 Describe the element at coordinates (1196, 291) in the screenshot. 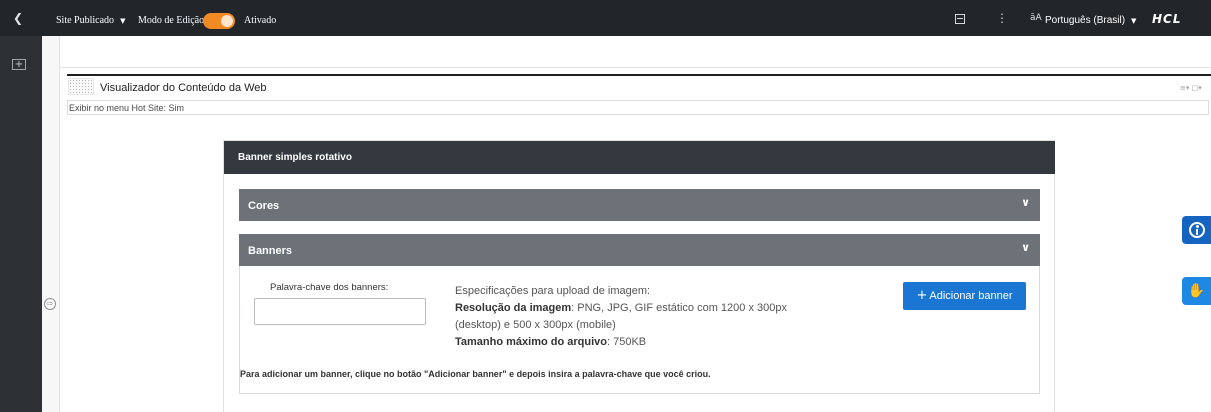

I see `sign-language-icon: ✋` at that location.